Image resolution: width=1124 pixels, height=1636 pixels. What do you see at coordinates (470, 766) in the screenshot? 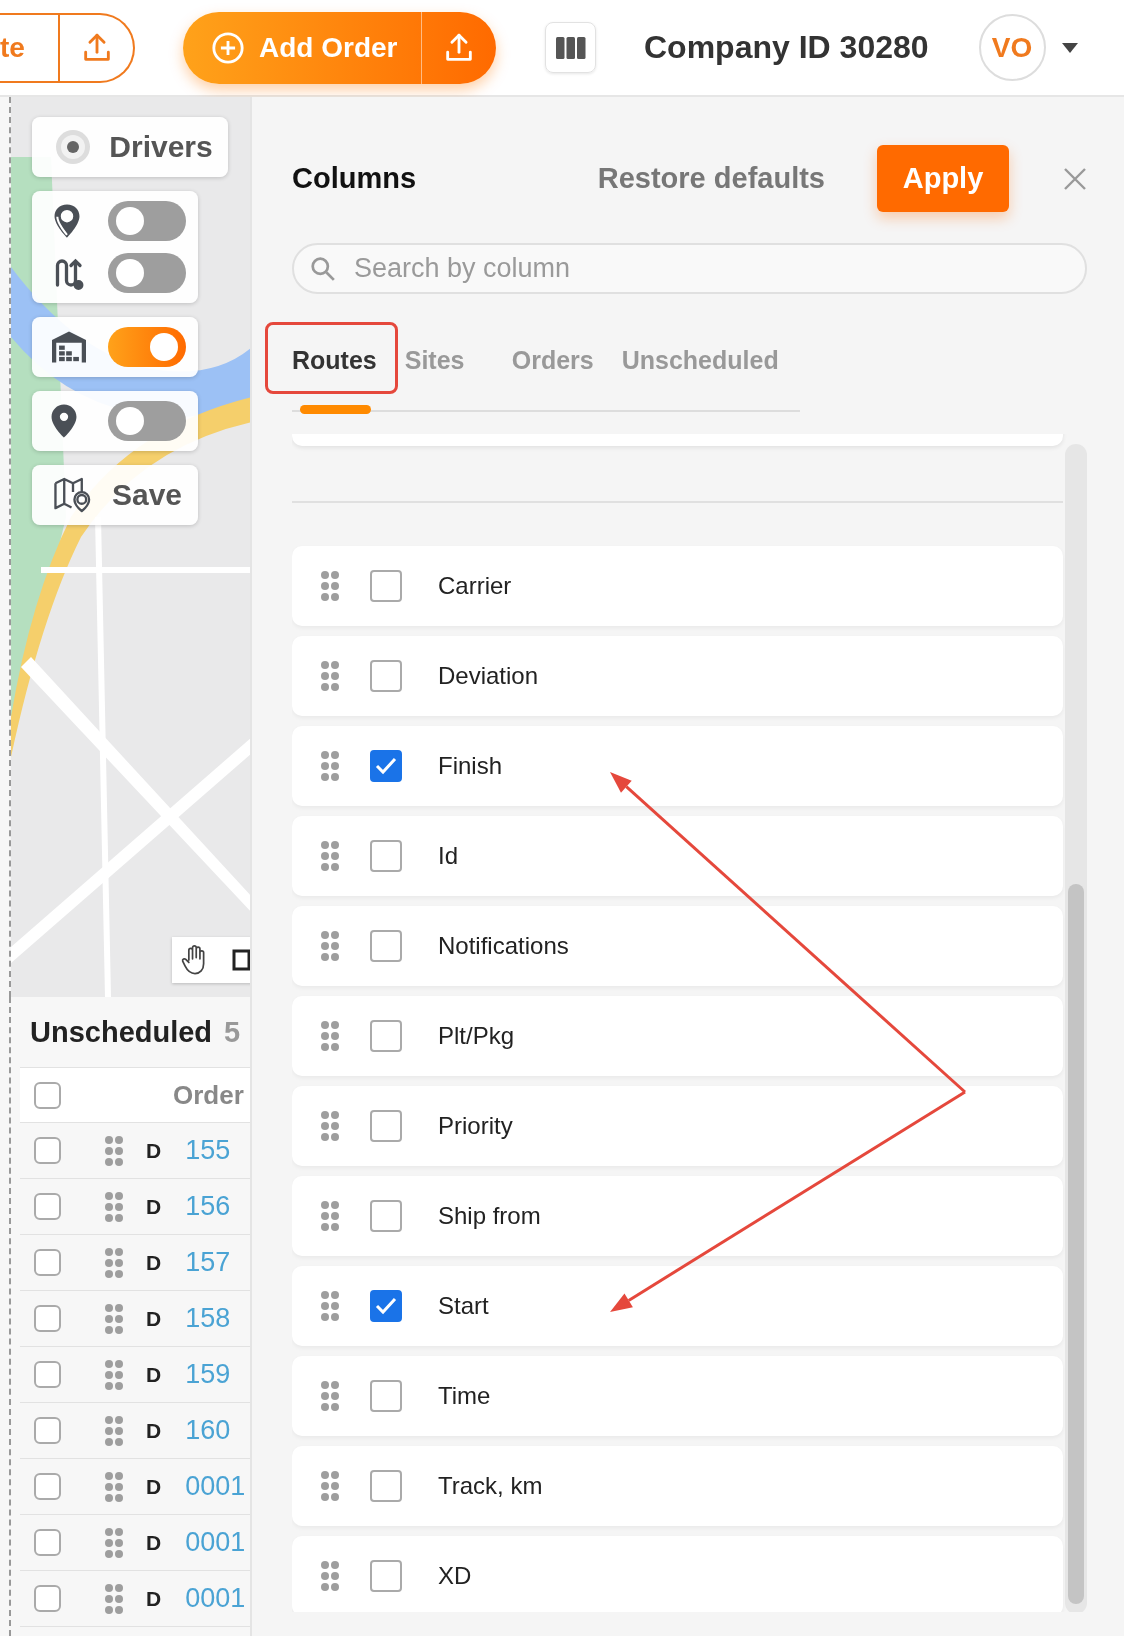
I see `column-label: Finish` at bounding box center [470, 766].